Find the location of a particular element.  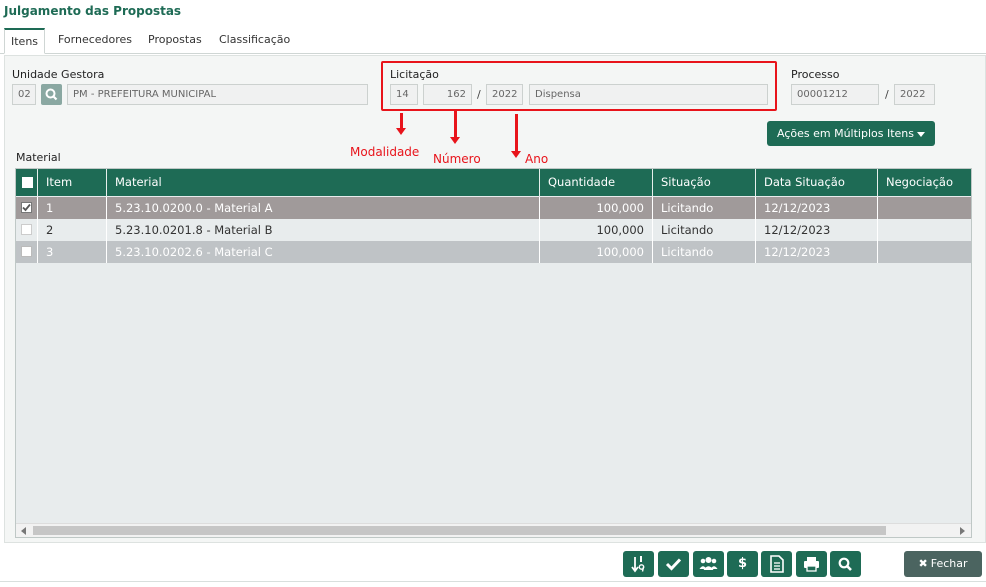

licitacao-modalidade-field: 14 is located at coordinates (404, 94).